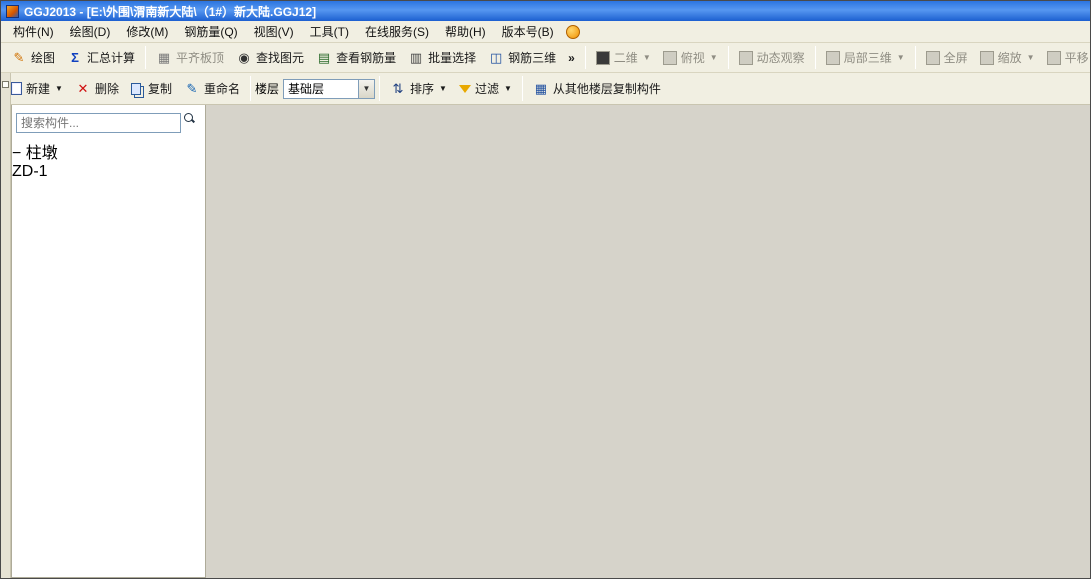  I want to click on summary-calc-button: Σ 汇总计算, so click(101, 57).